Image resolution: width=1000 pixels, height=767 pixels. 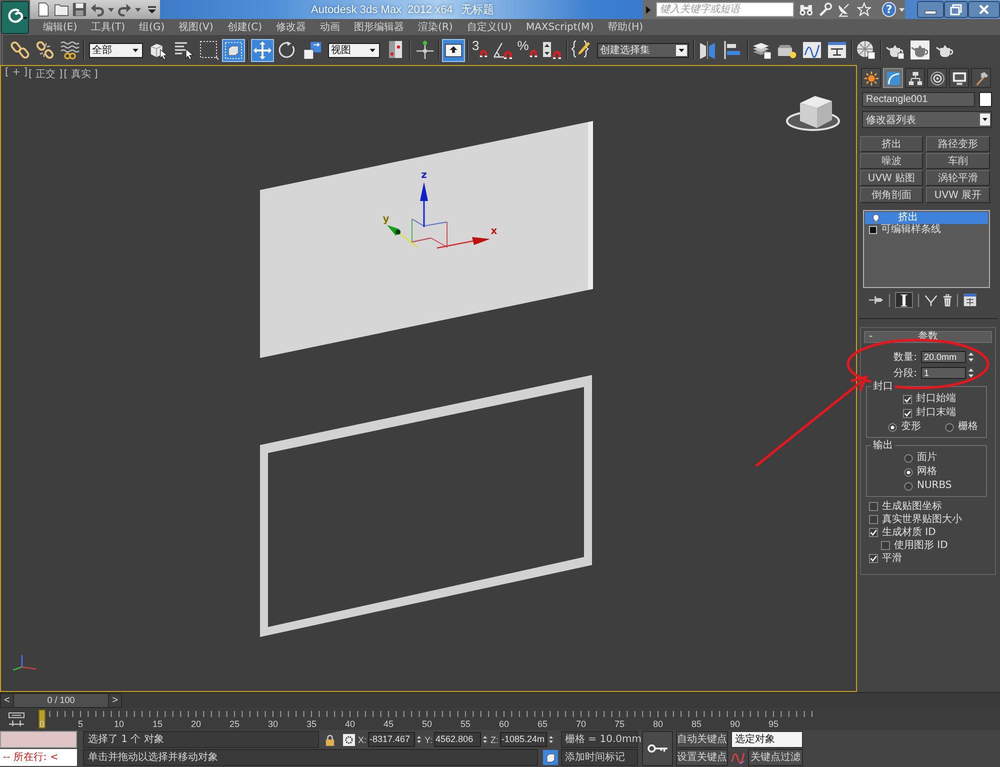 What do you see at coordinates (60, 27) in the screenshot?
I see `menu-item: 编辑(E)` at bounding box center [60, 27].